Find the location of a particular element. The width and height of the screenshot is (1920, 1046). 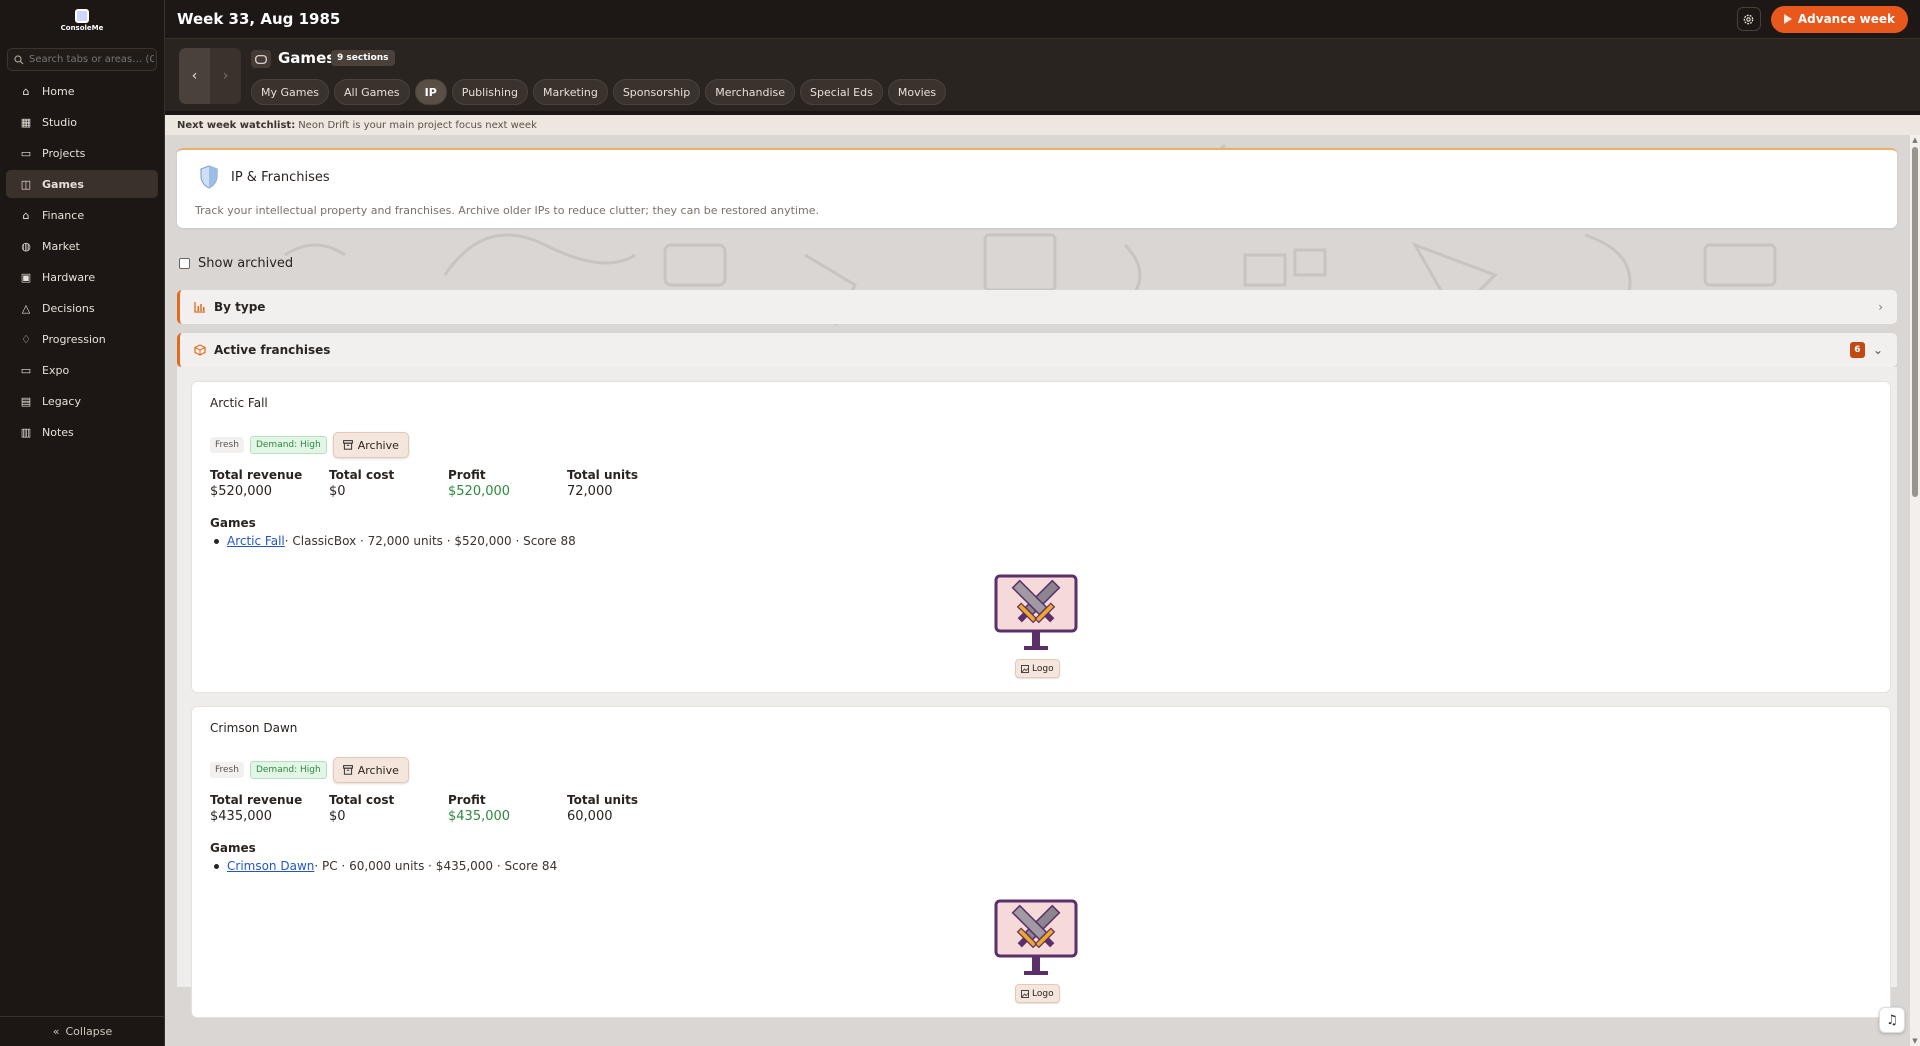

tab-special-eds: Special Eds is located at coordinates (841, 92).